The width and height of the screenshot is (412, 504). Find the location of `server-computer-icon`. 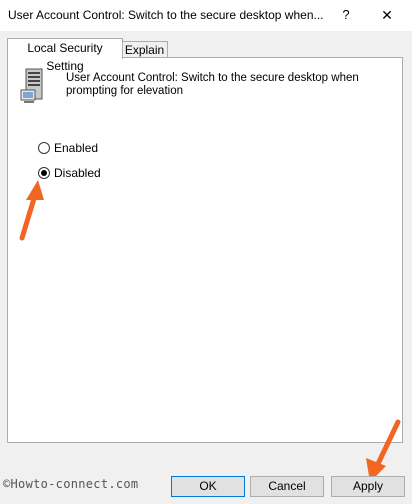

server-computer-icon is located at coordinates (31, 85).